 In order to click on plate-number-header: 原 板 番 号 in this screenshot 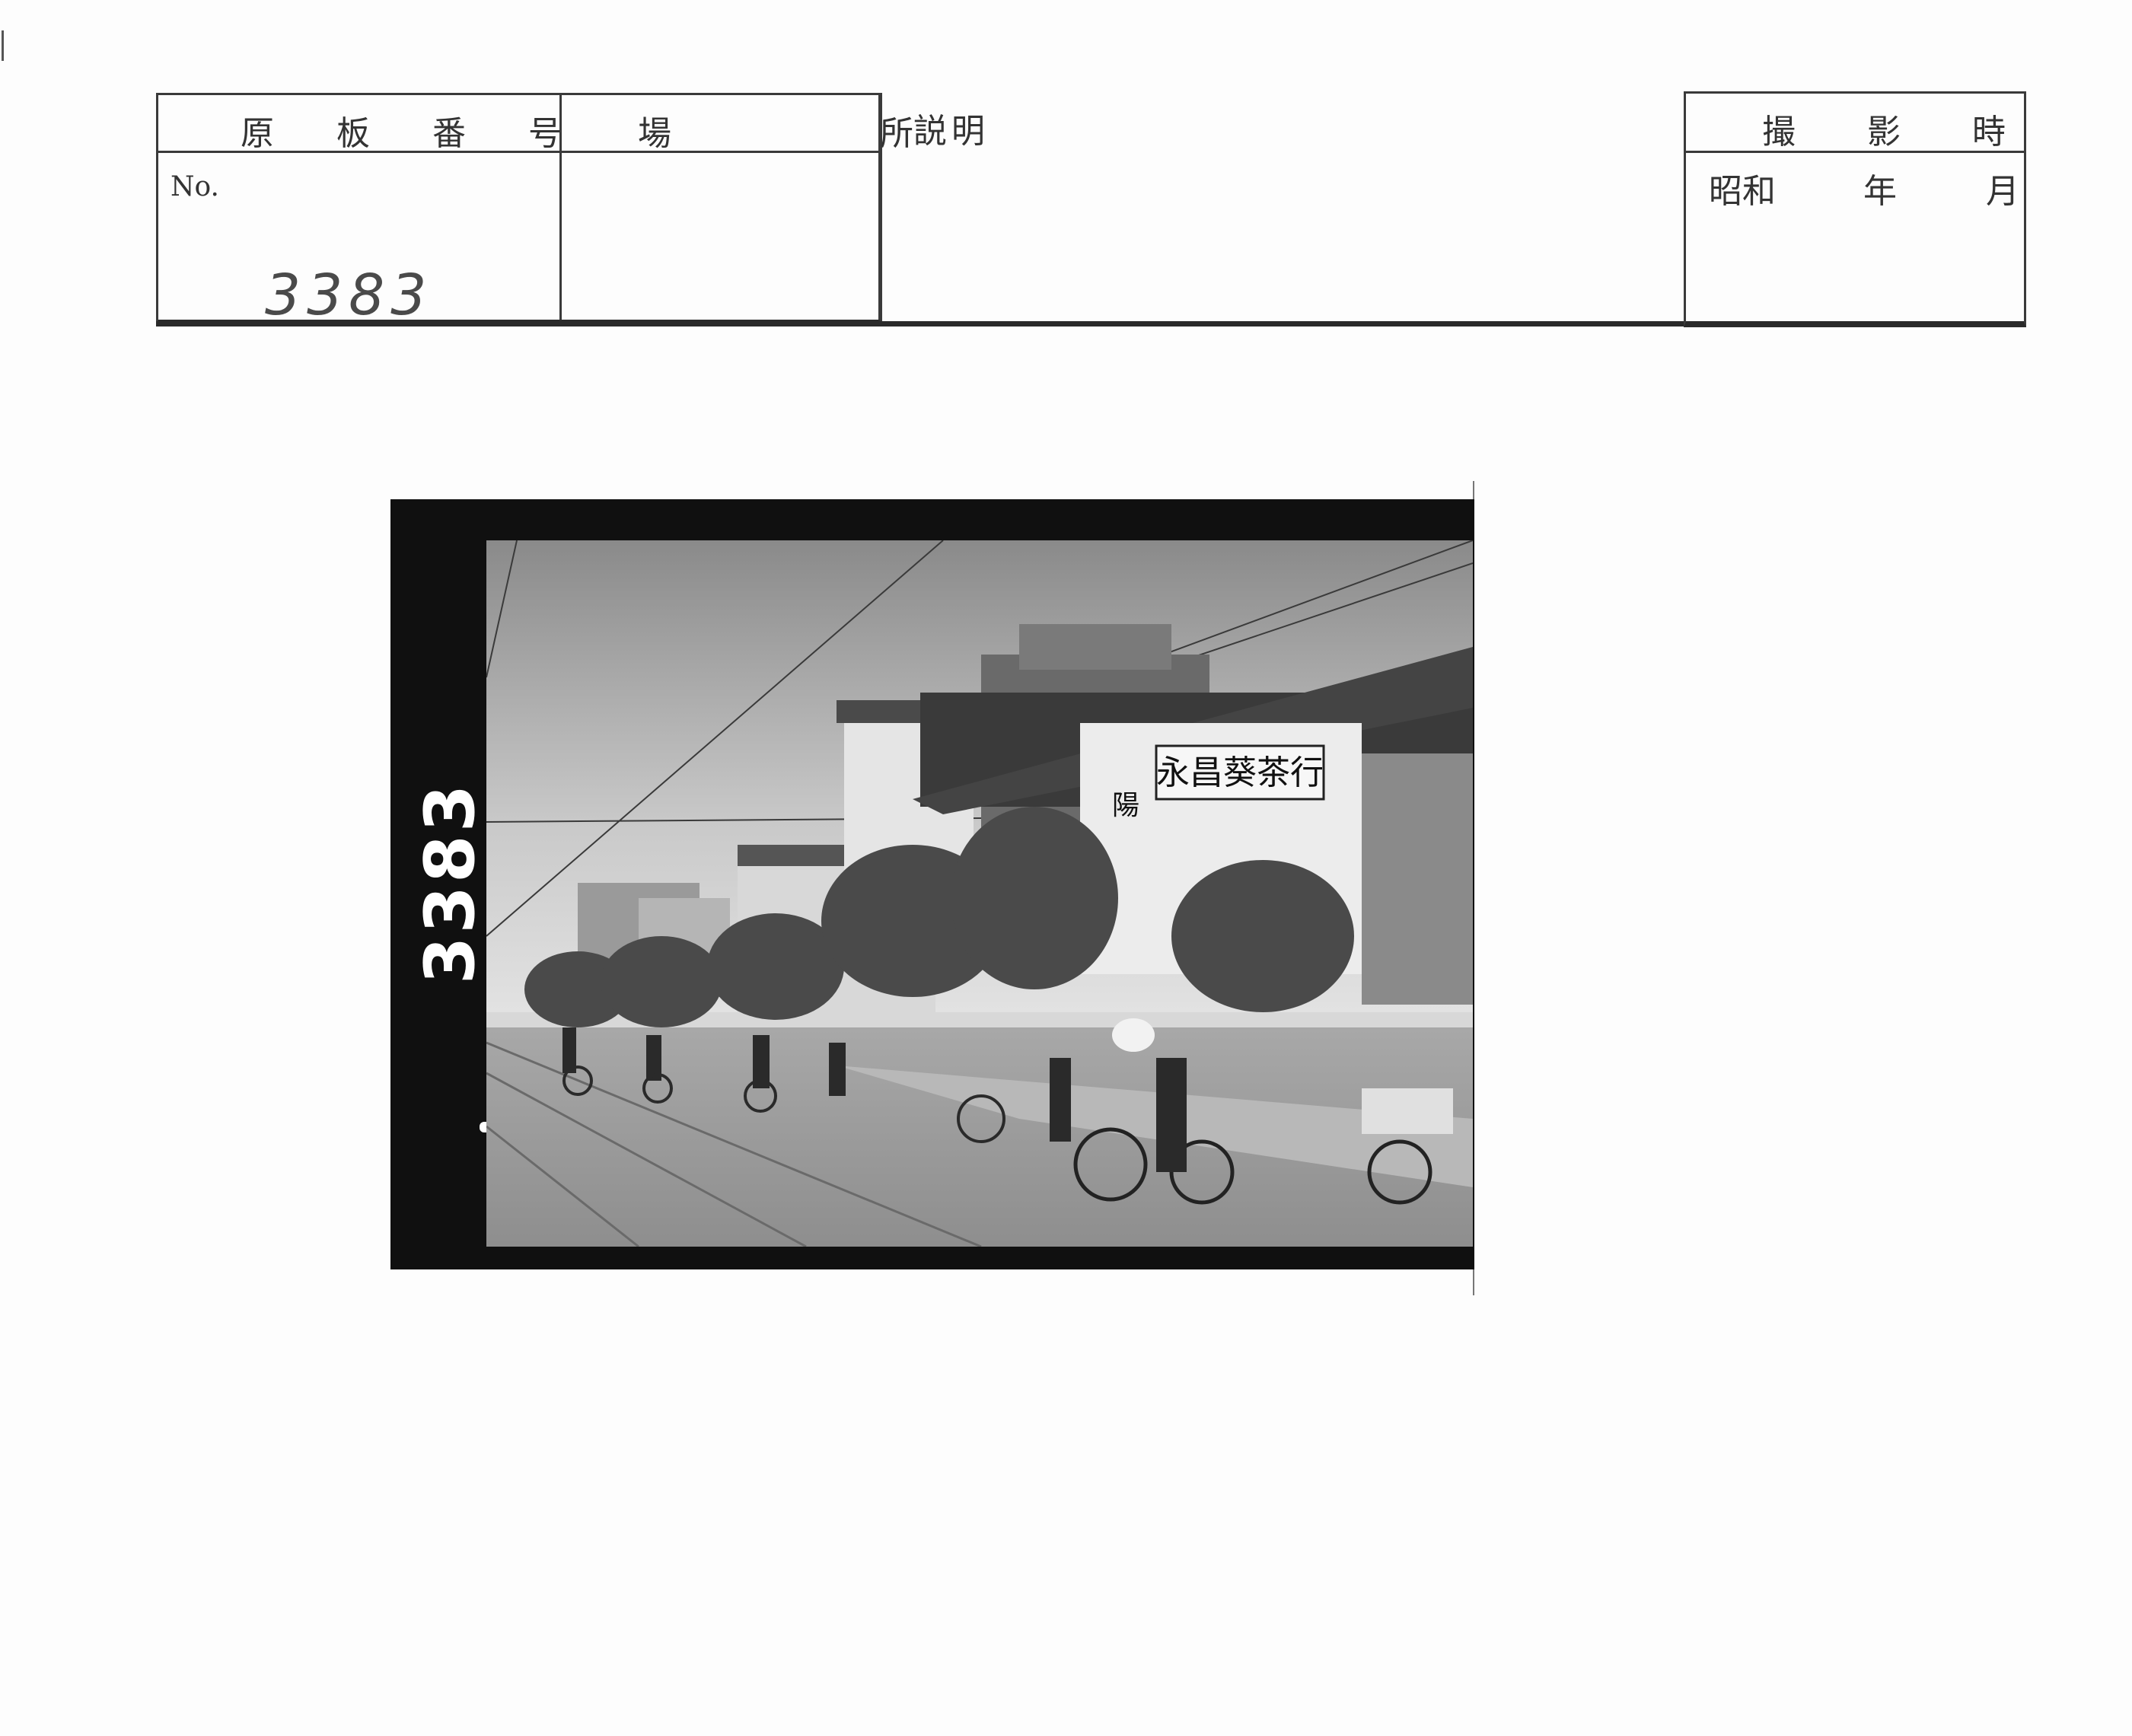, I will do `click(414, 133)`.